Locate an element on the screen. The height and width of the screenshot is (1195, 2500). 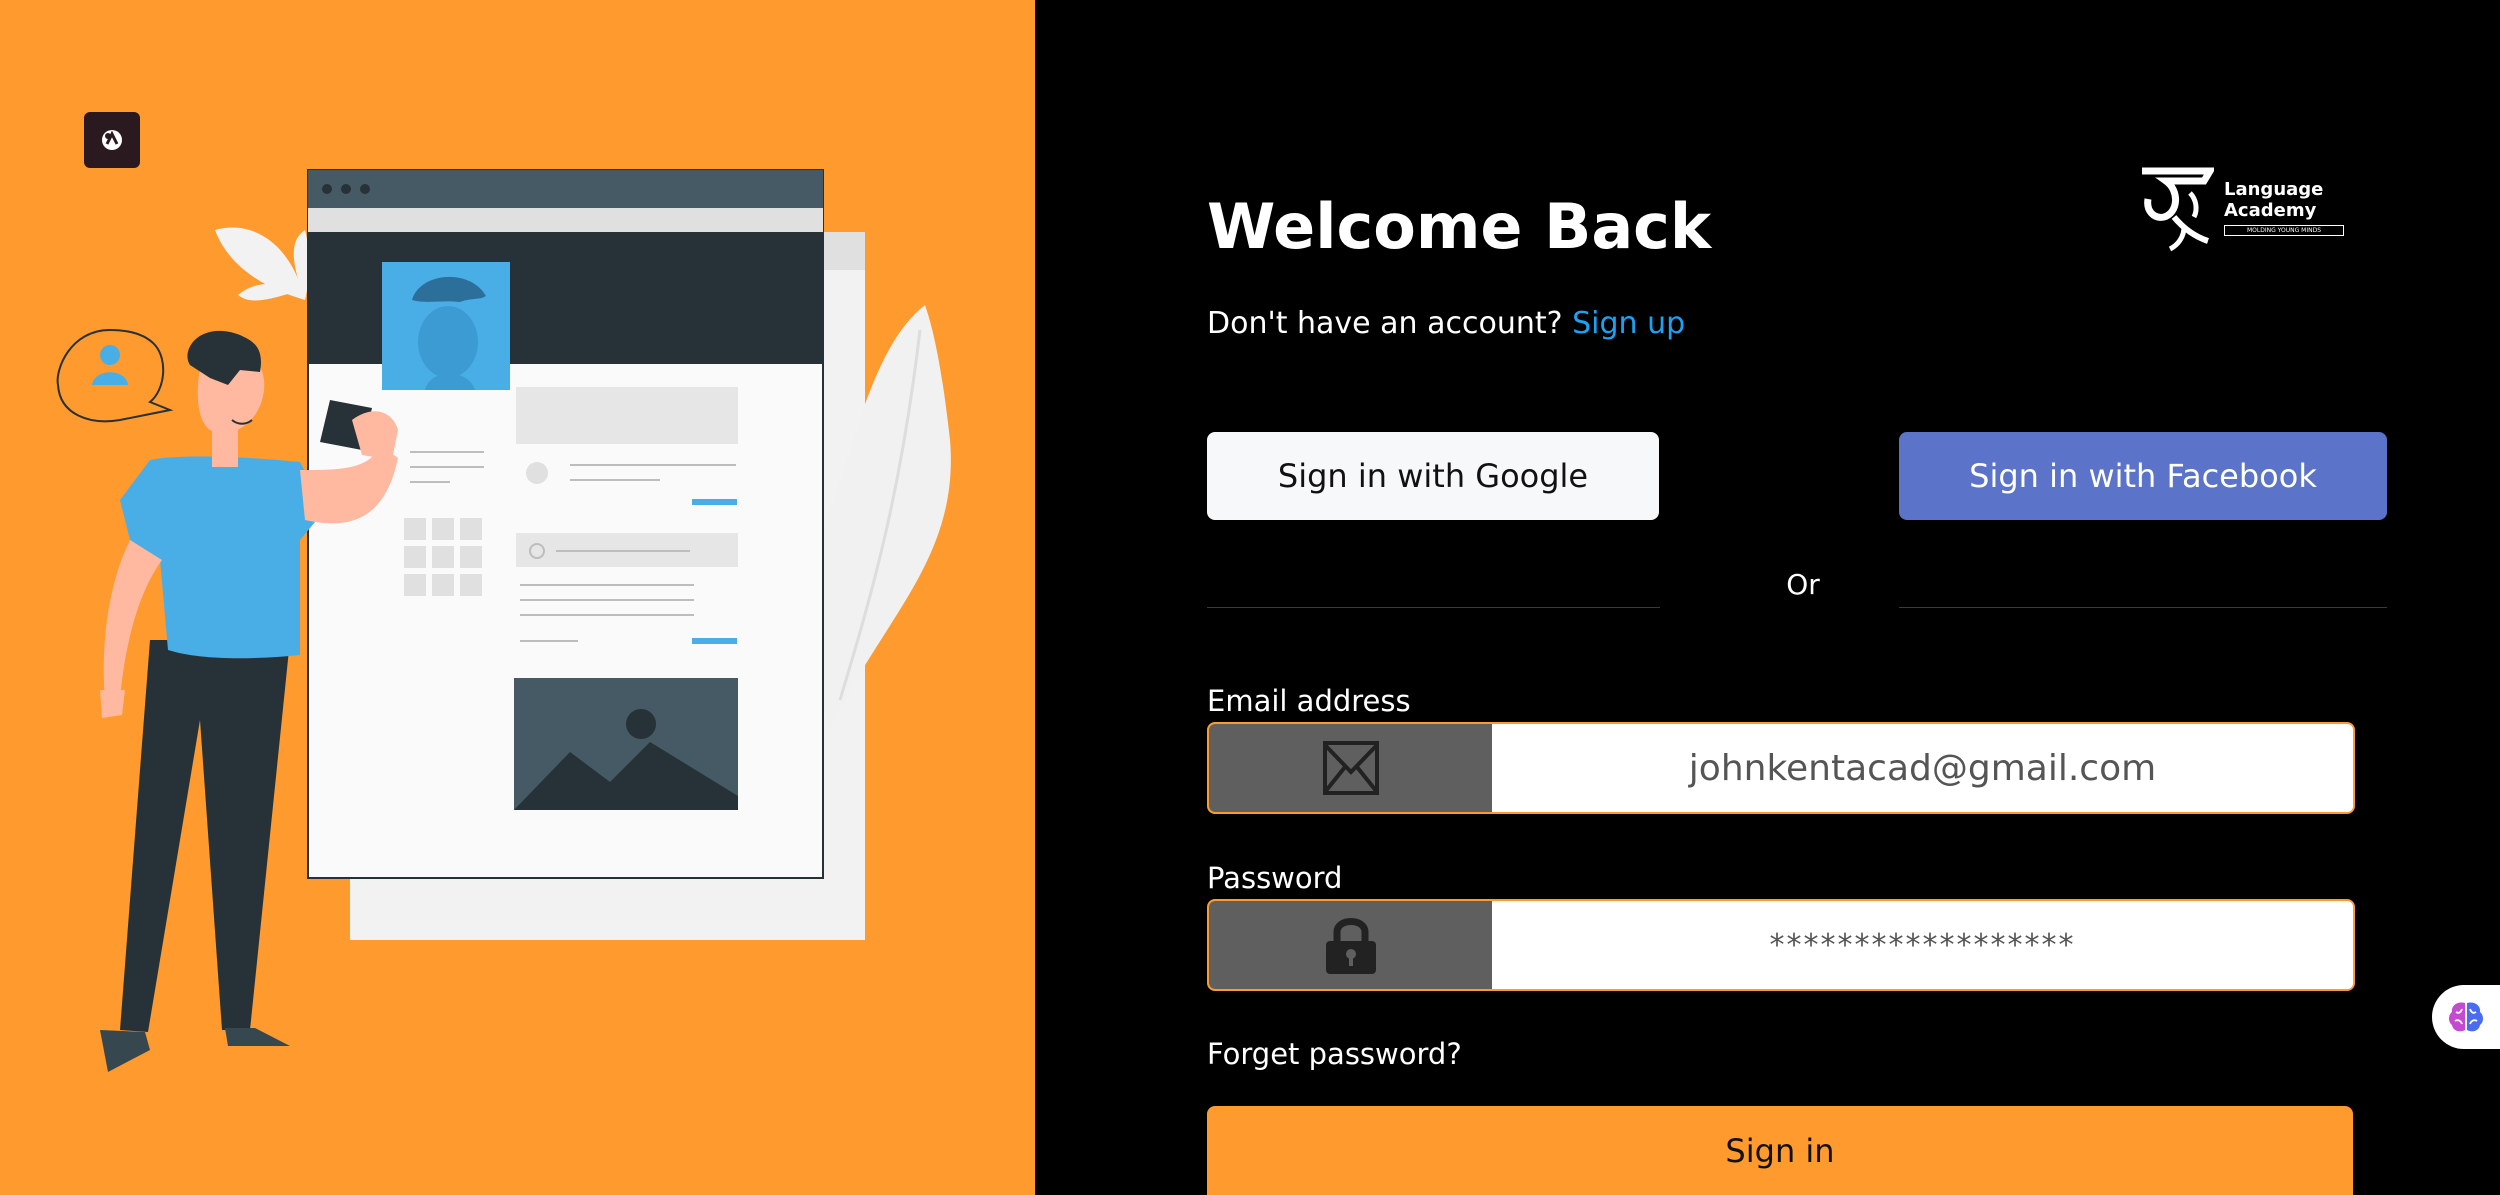
forget-password-link: Forget password? is located at coordinates (1334, 1054).